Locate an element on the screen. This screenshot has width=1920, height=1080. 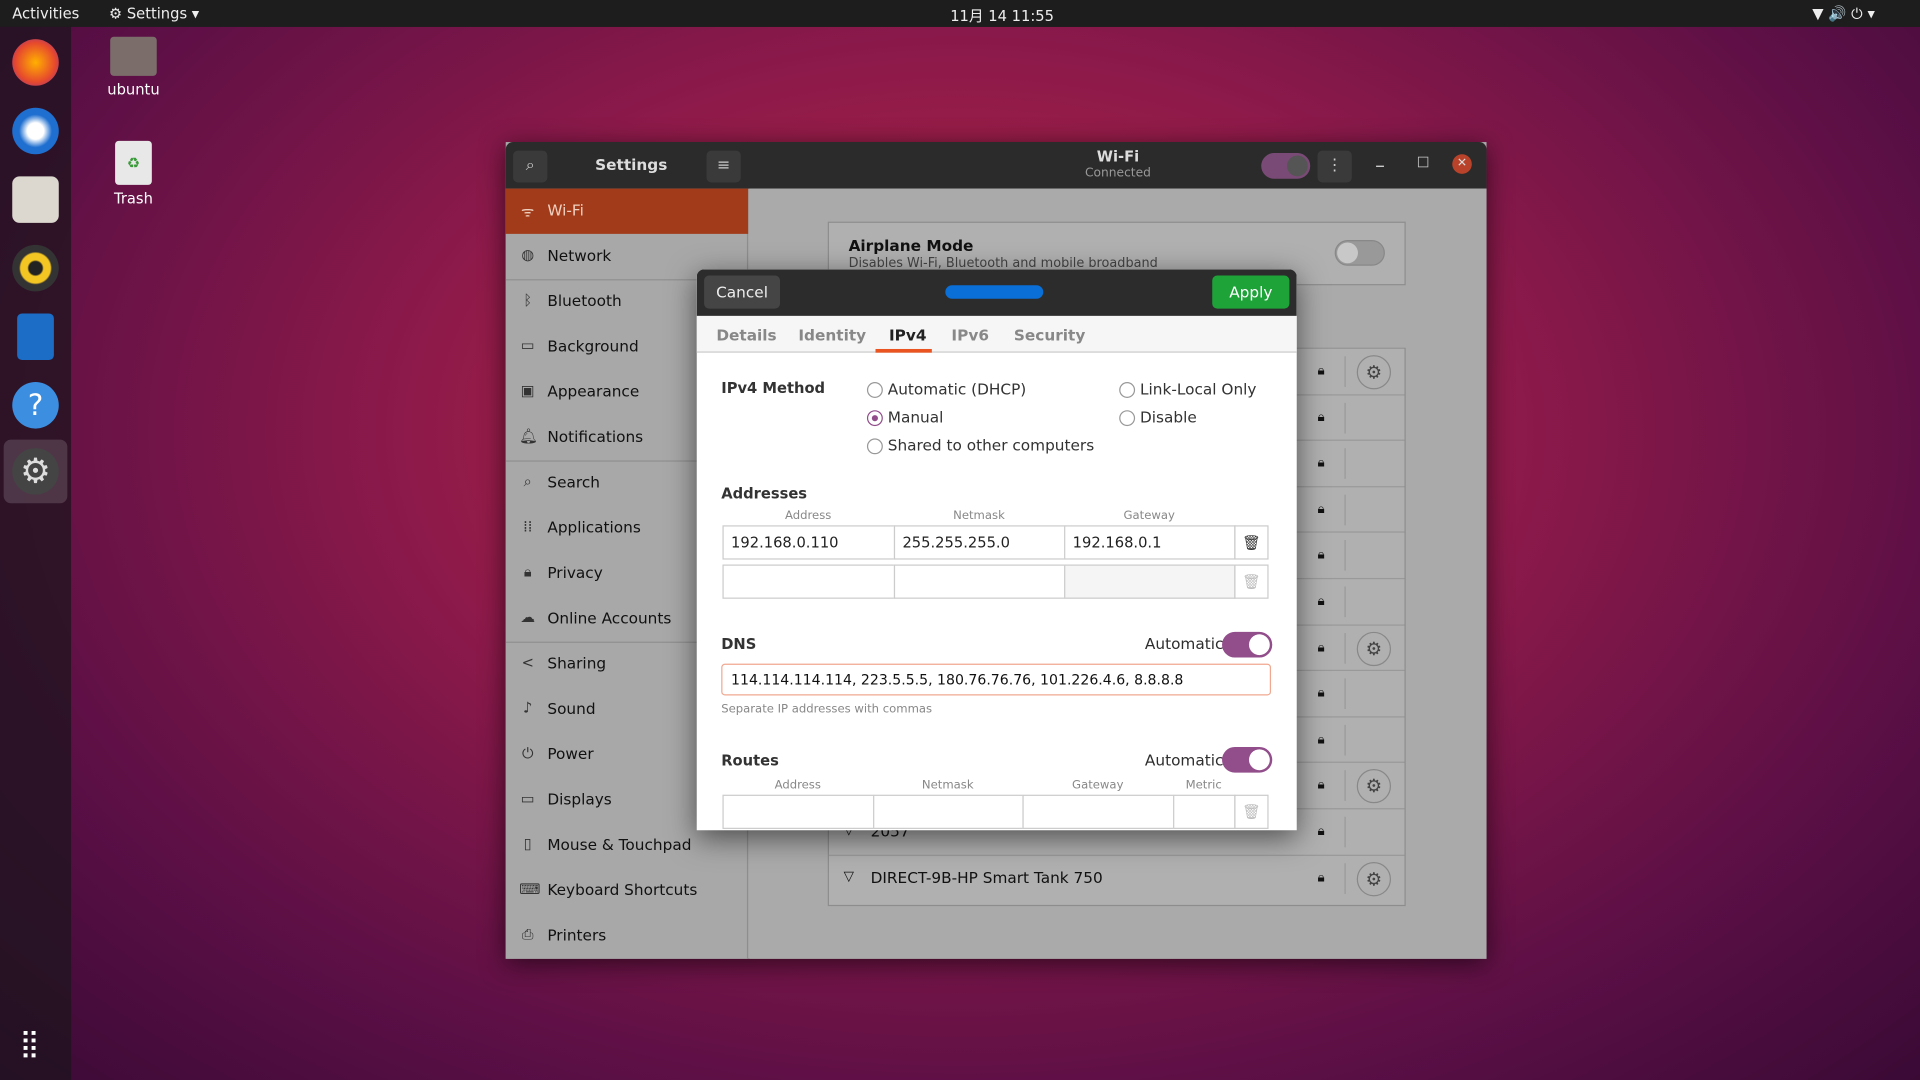
dock-writer is located at coordinates (35, 337).